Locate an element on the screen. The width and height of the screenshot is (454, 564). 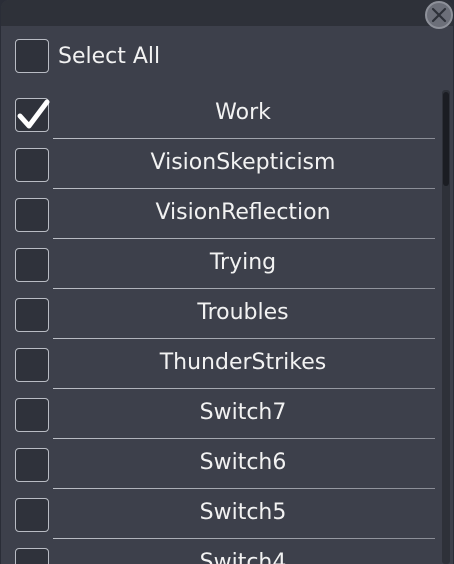
list-item: Troubles is located at coordinates (221, 314).